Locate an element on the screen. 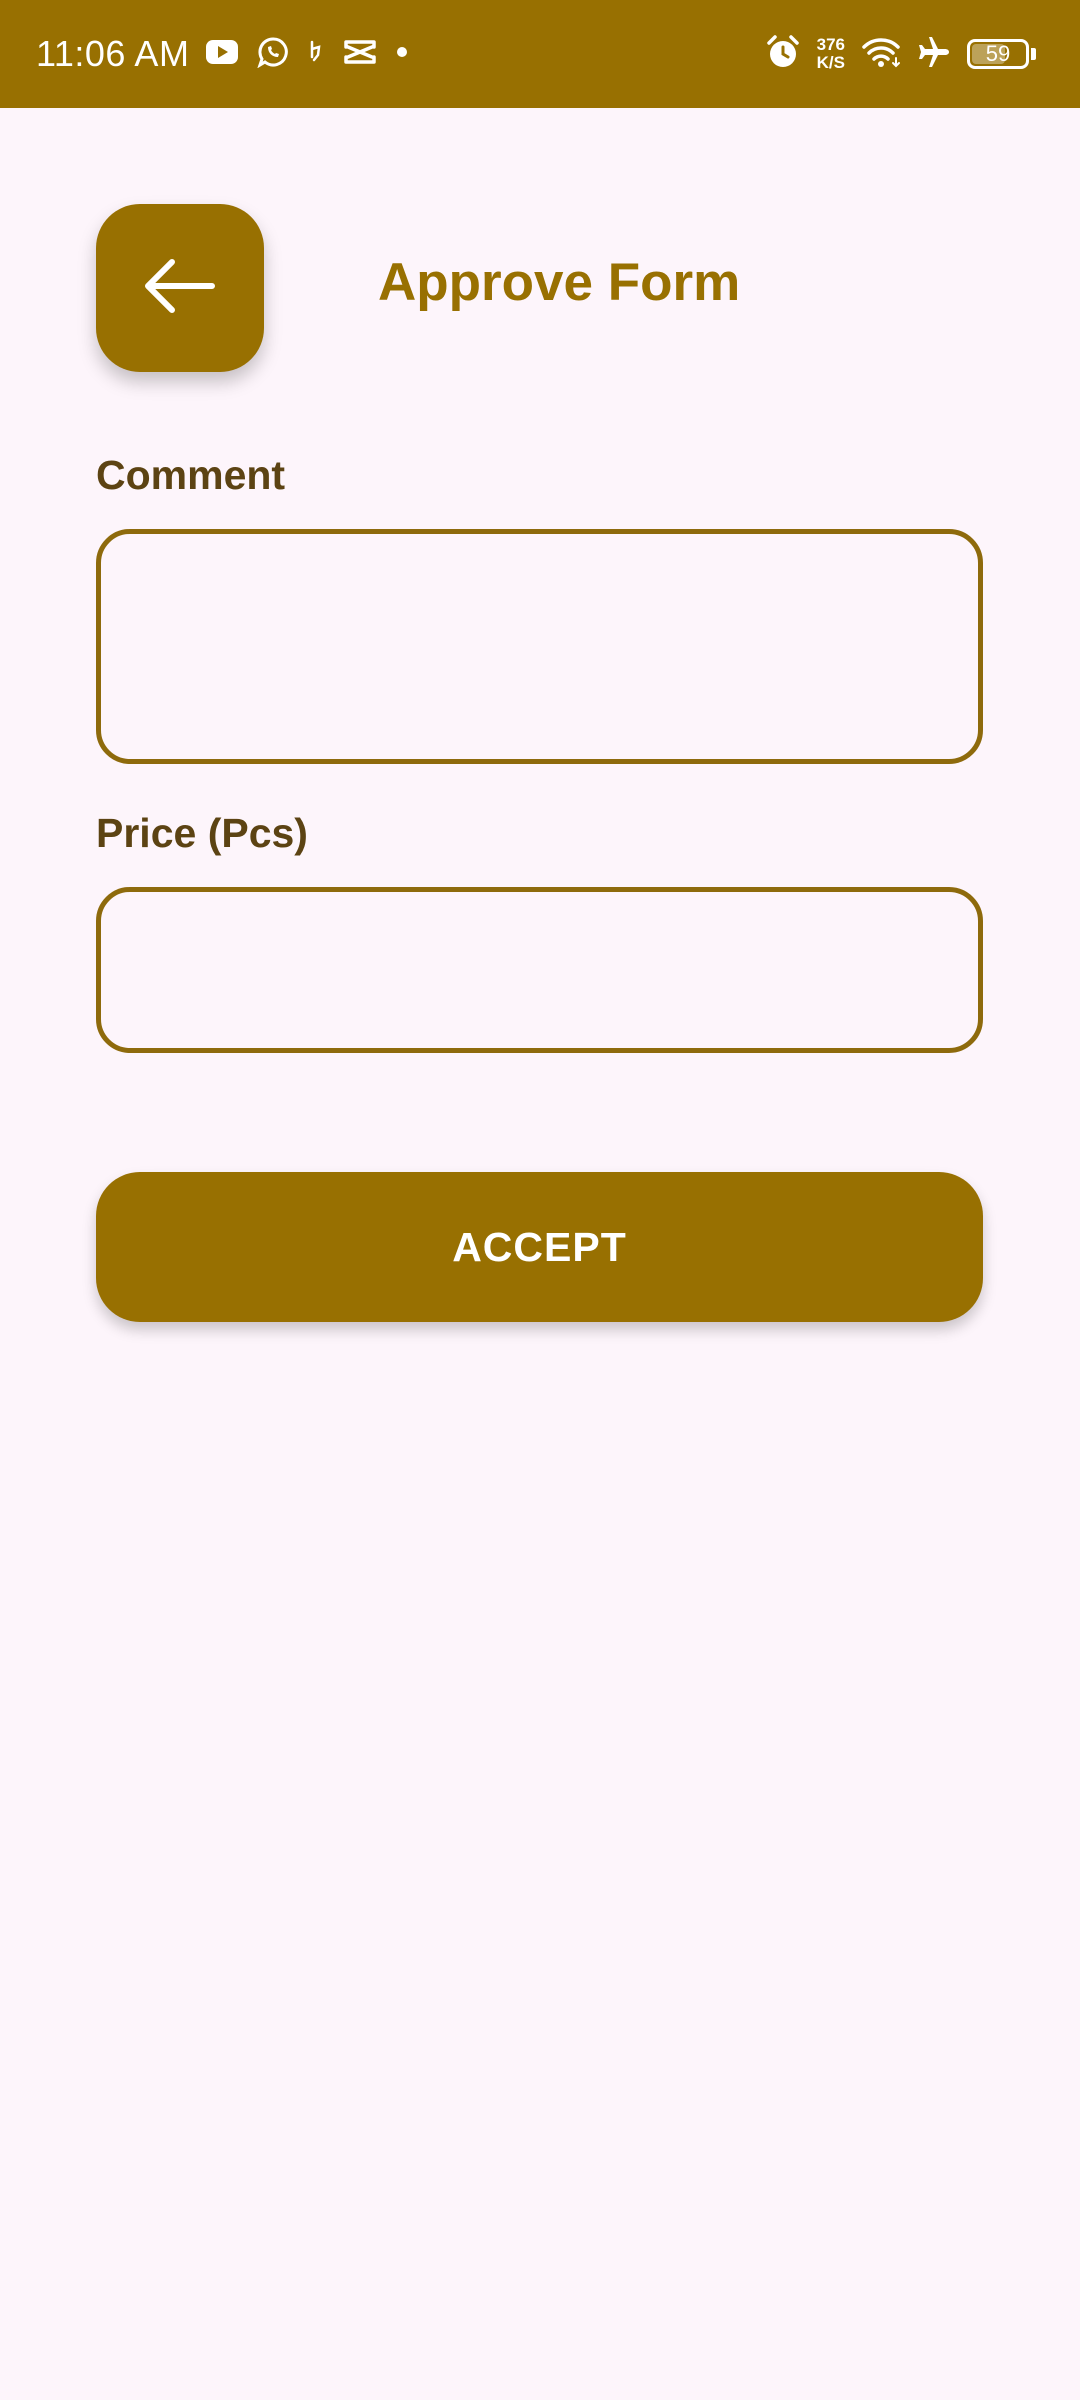  status-time: 11:06 AM is located at coordinates (113, 53).